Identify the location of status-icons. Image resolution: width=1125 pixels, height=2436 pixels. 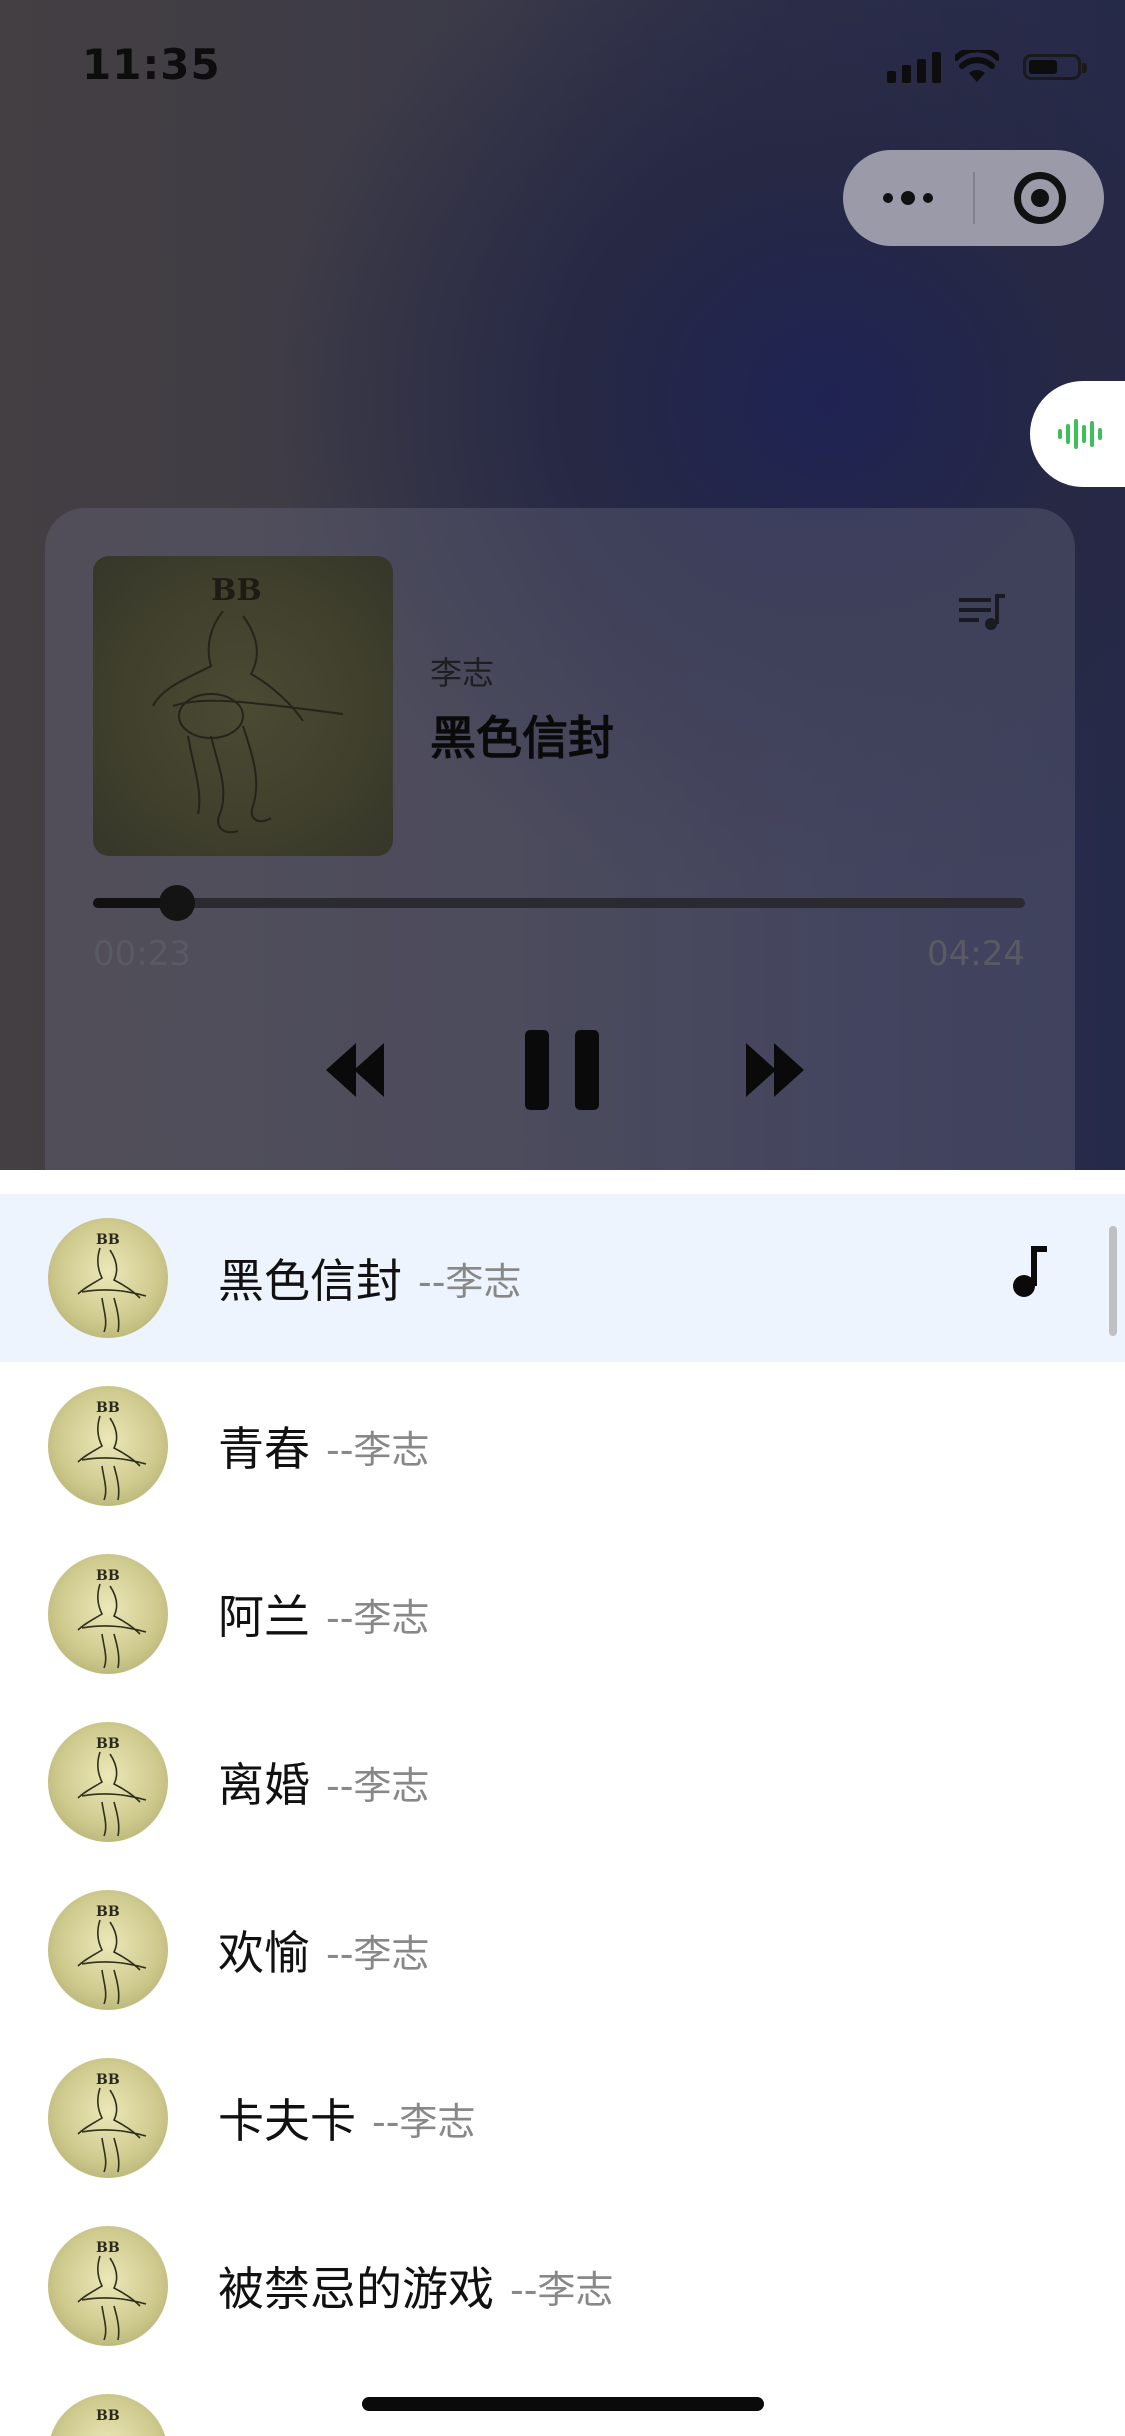
(987, 67).